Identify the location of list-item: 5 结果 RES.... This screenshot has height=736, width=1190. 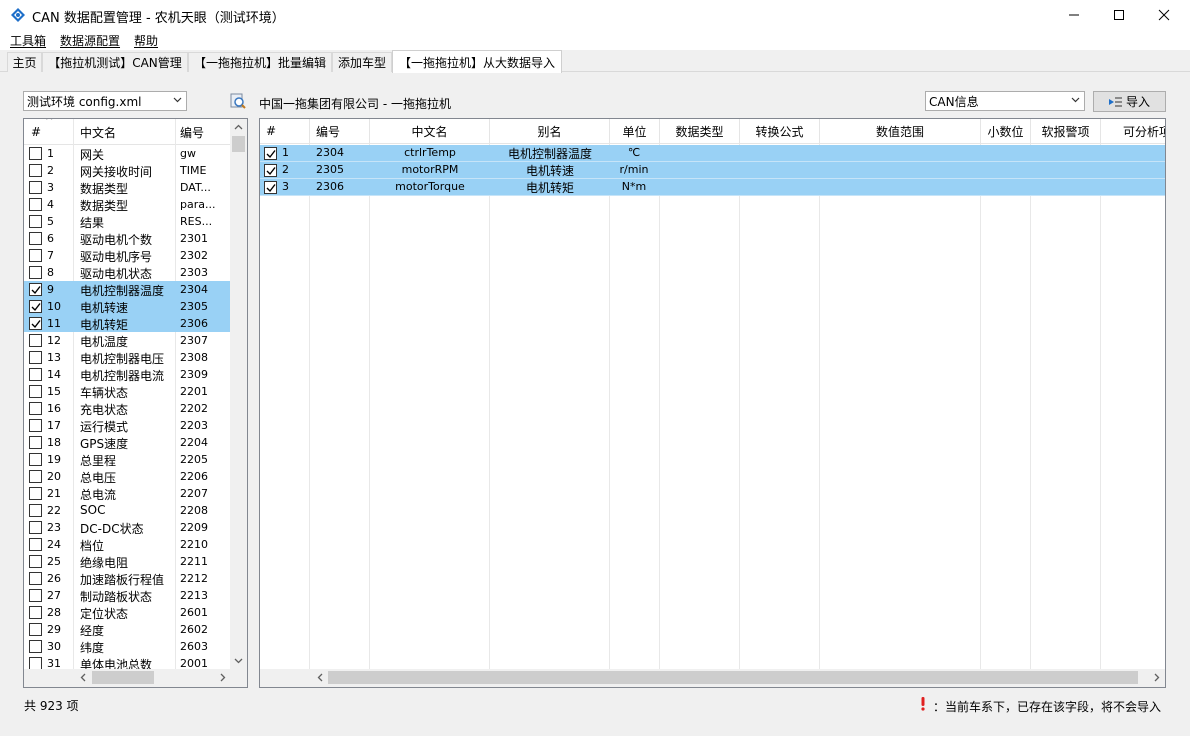
(127, 221).